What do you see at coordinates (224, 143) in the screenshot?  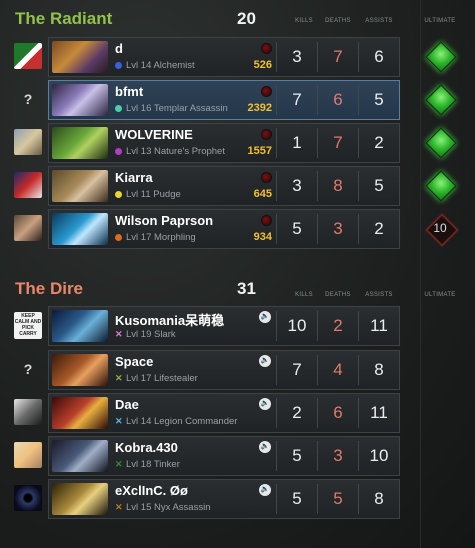 I see `radiant-player-row: WOLVERINE Lvl 13 Nature's Prophet 1557 1 7 2` at bounding box center [224, 143].